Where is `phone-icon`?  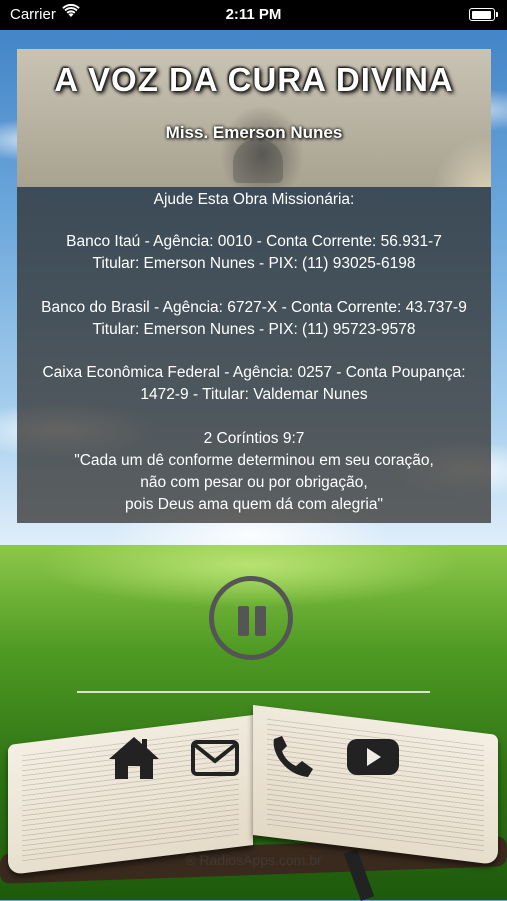
phone-icon is located at coordinates (292, 757).